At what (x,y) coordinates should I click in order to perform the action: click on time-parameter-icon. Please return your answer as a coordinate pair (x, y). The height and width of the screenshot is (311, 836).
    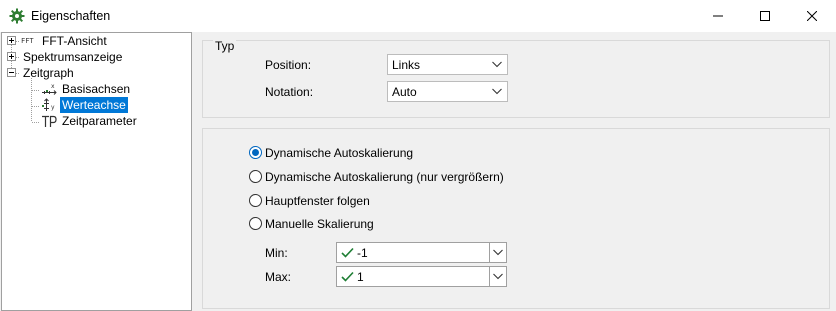
    Looking at the image, I should click on (49, 121).